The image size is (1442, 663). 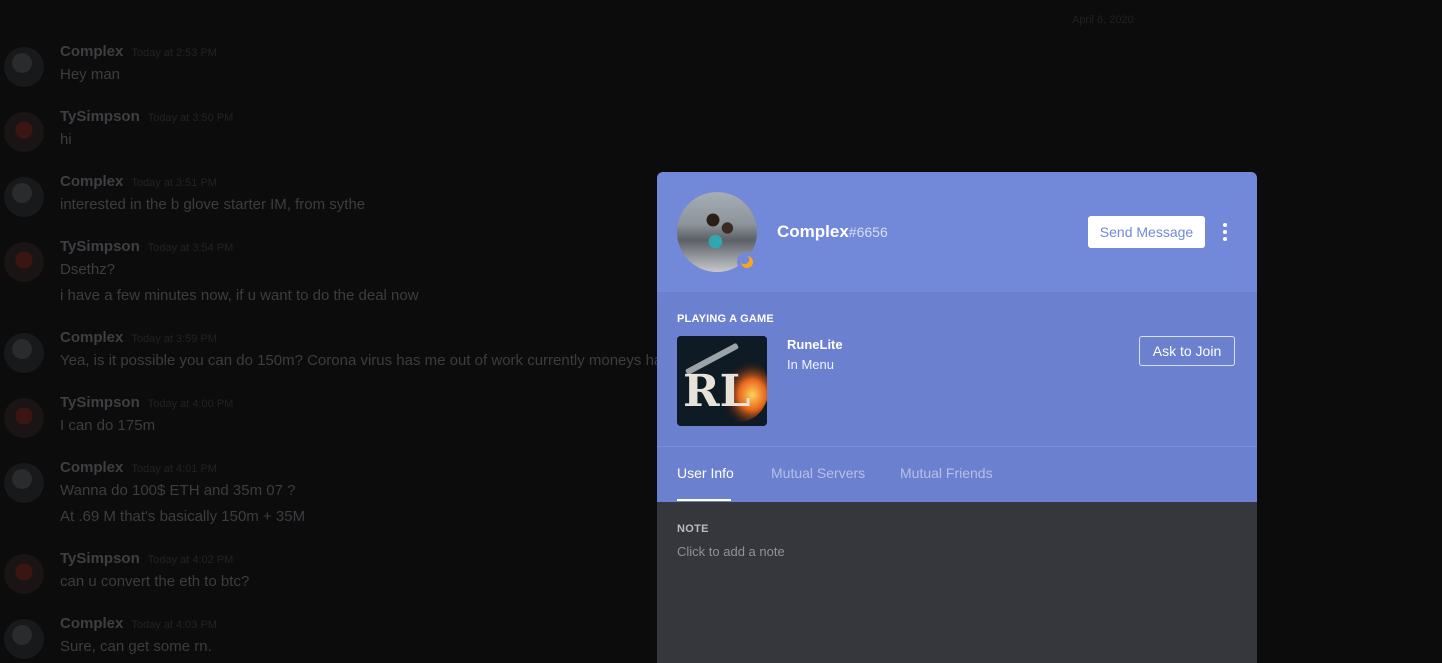 I want to click on activity-heading: PLAYING A GAME, so click(x=725, y=319).